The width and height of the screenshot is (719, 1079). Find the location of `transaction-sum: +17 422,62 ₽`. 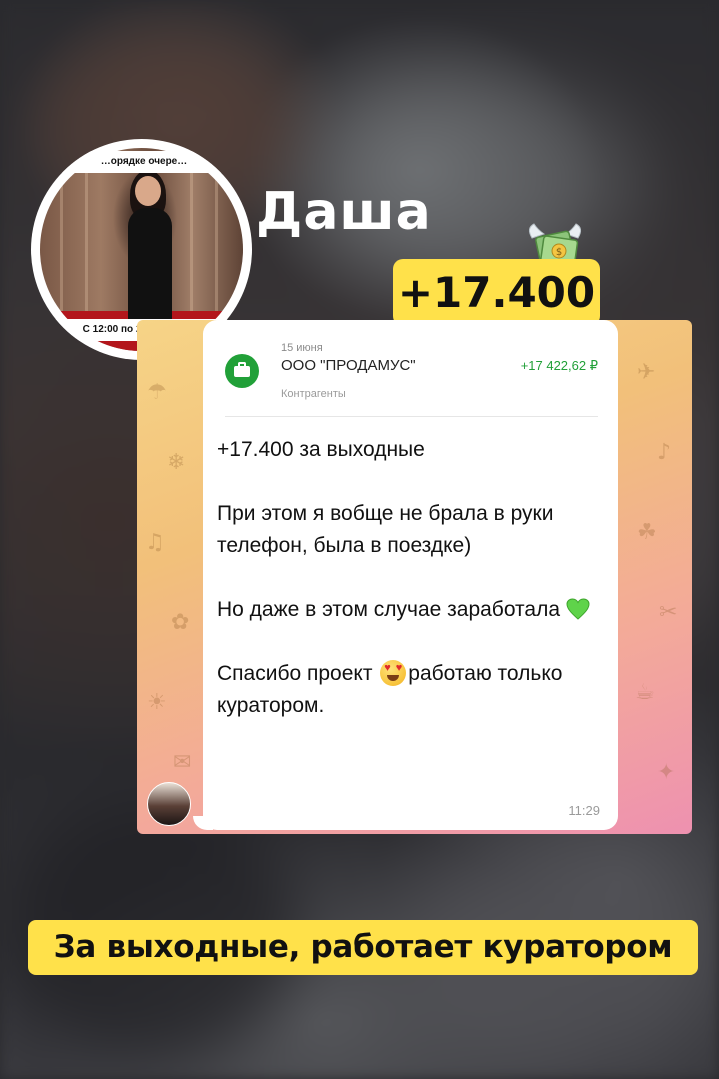

transaction-sum: +17 422,62 ₽ is located at coordinates (559, 365).